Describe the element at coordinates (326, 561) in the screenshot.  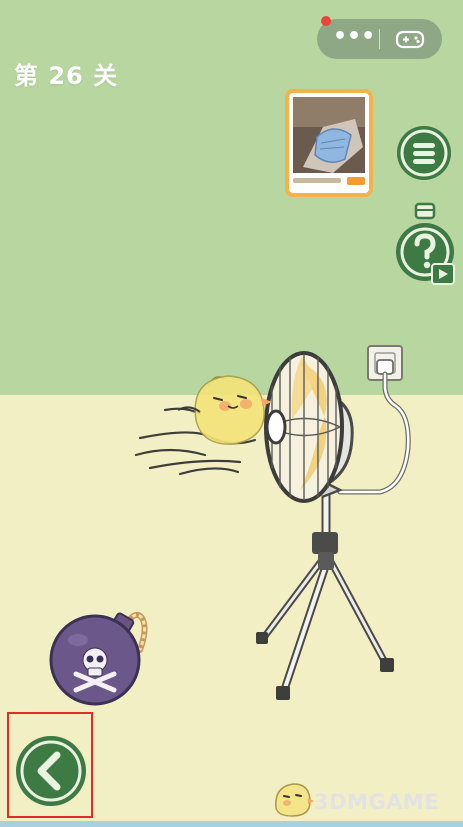
I see `tripod-joint-lower` at that location.